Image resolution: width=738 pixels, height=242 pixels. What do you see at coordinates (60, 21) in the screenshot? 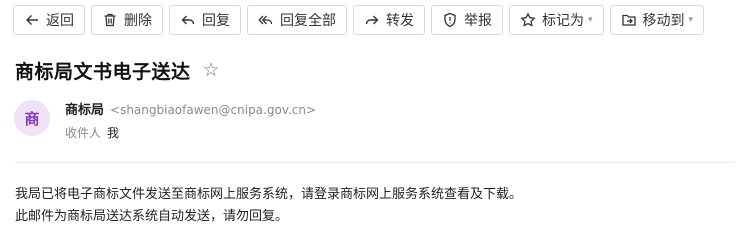
I see `back-label: 返回` at bounding box center [60, 21].